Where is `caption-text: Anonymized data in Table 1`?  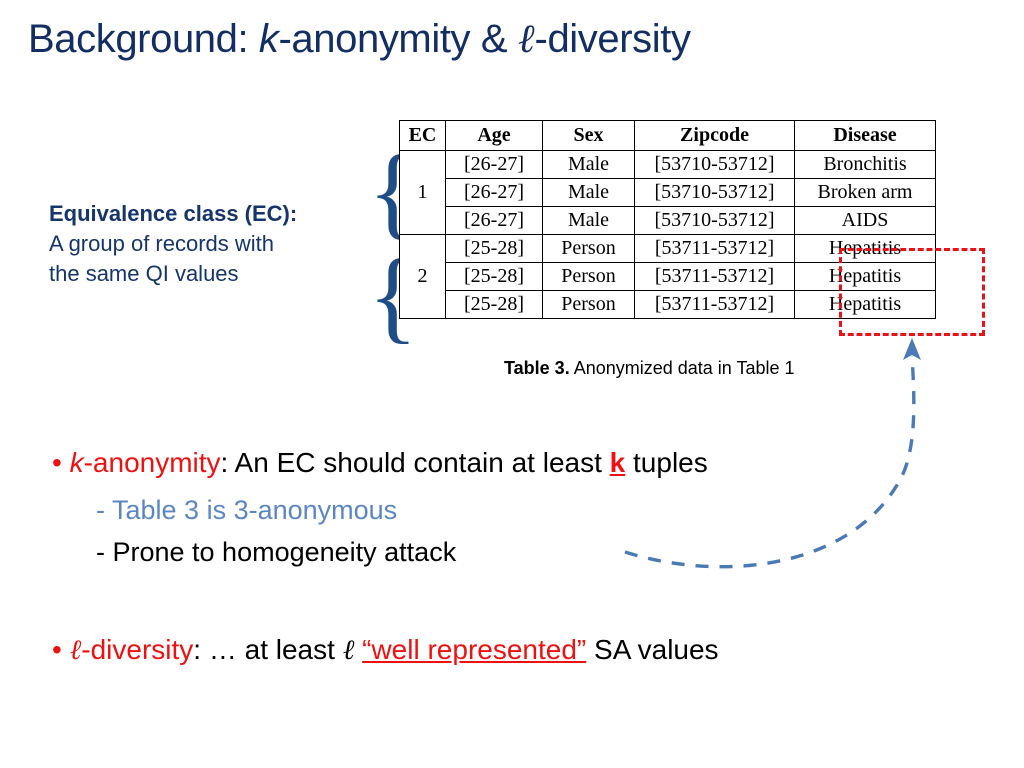 caption-text: Anonymized data in Table 1 is located at coordinates (682, 368).